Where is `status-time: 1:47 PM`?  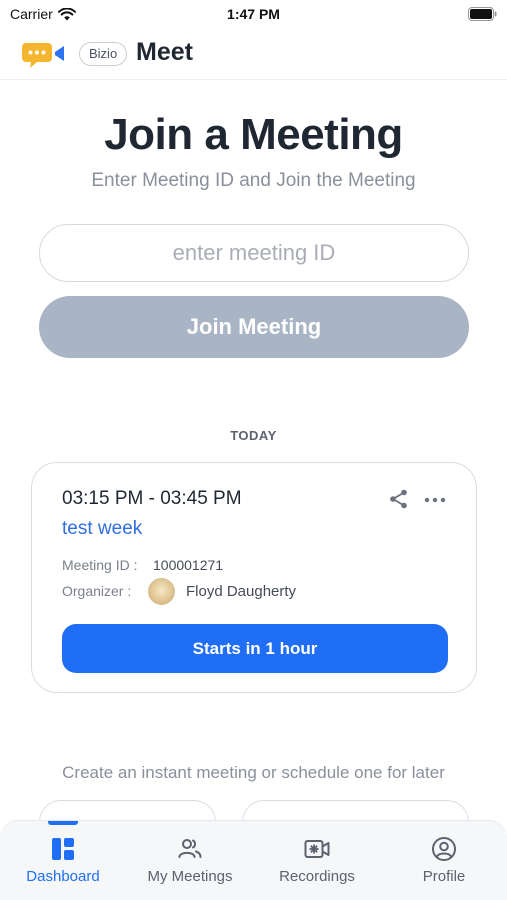
status-time: 1:47 PM is located at coordinates (253, 14).